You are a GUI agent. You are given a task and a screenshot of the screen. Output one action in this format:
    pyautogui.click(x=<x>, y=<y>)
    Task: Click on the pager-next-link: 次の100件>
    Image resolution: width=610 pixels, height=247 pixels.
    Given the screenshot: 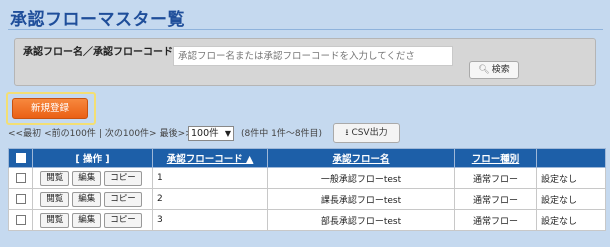 What is the action you would take?
    pyautogui.click(x=131, y=134)
    